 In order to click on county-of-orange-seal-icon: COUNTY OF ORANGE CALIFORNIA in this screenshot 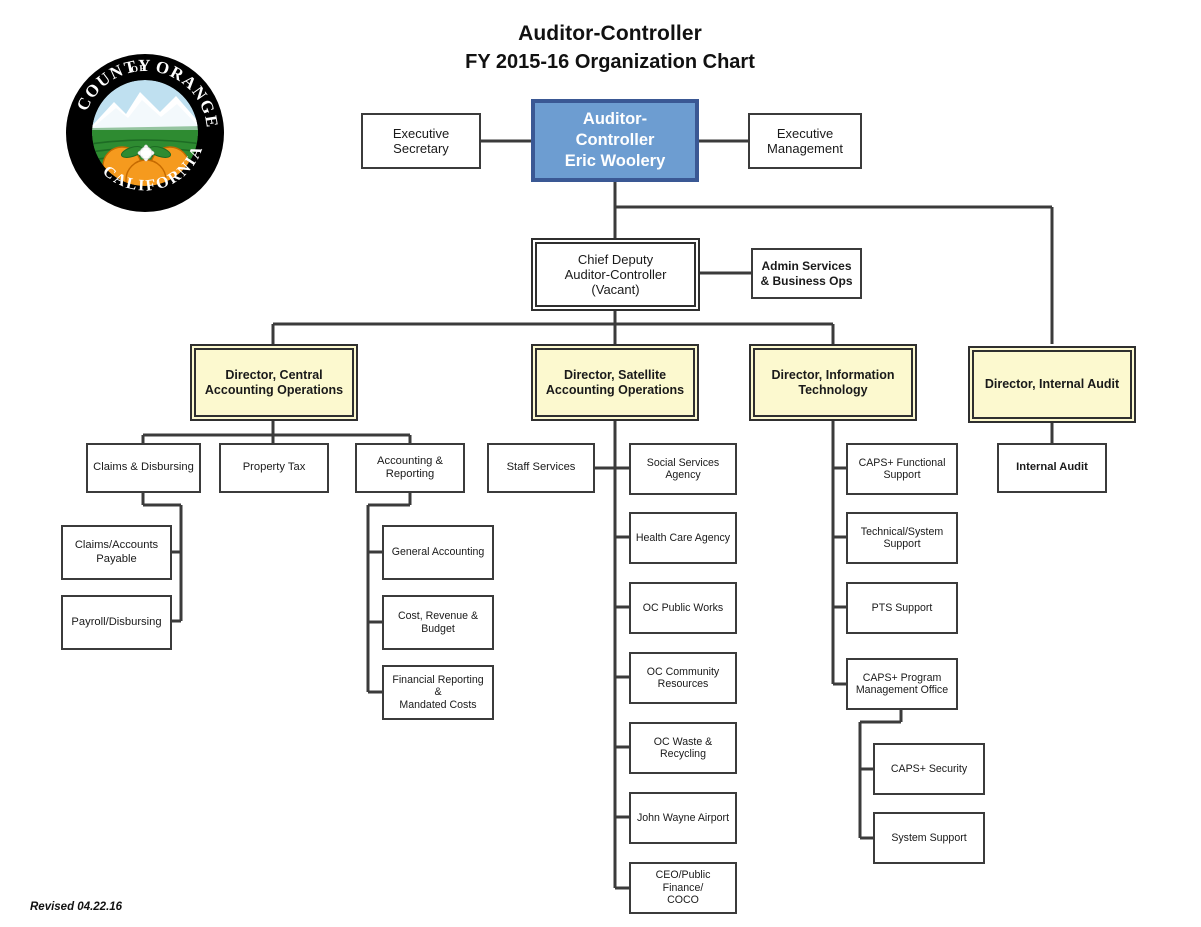, I will do `click(145, 133)`.